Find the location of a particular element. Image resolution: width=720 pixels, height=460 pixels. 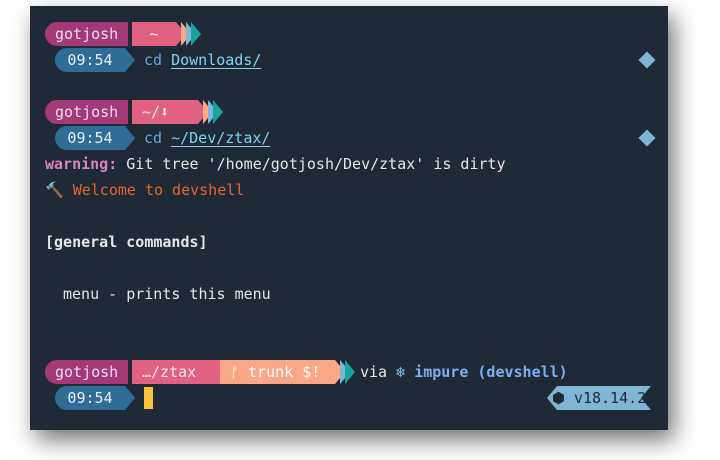

welcome-line: 🔨 Welcome to devshell is located at coordinates (356, 190).